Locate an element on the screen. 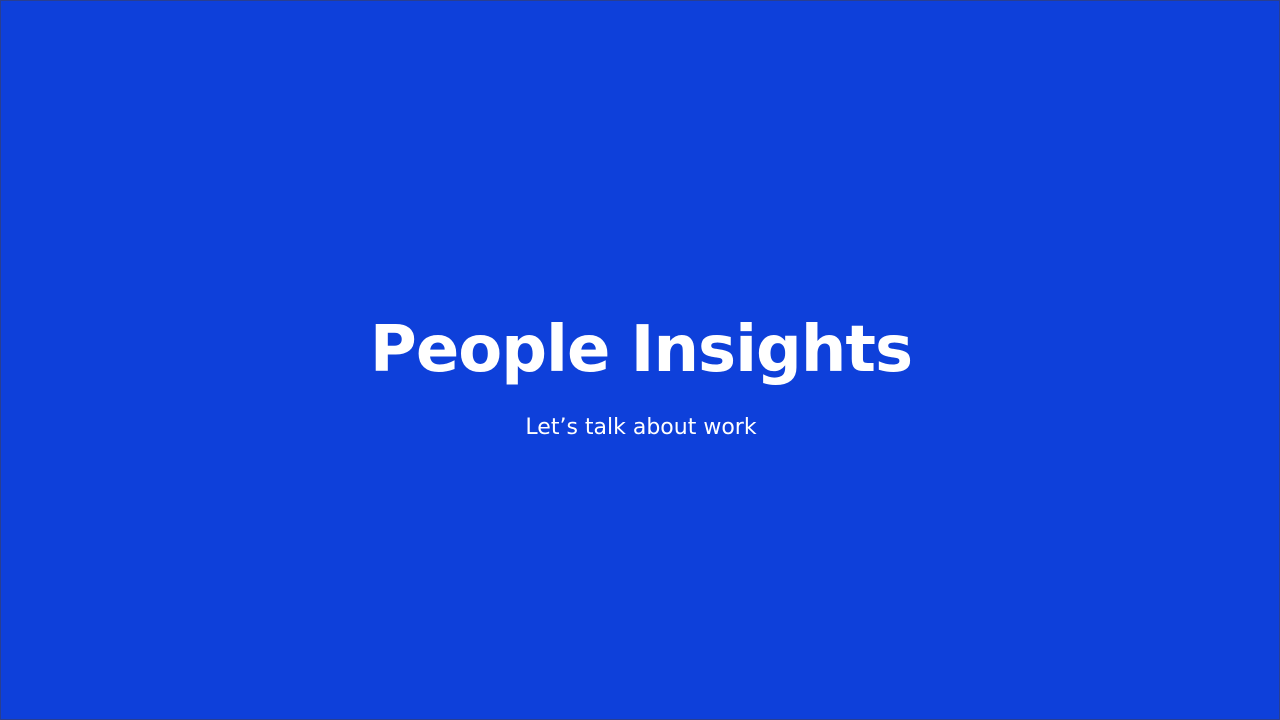 This screenshot has width=1280, height=720. slide-subtitle: Let’s talk about work is located at coordinates (641, 427).